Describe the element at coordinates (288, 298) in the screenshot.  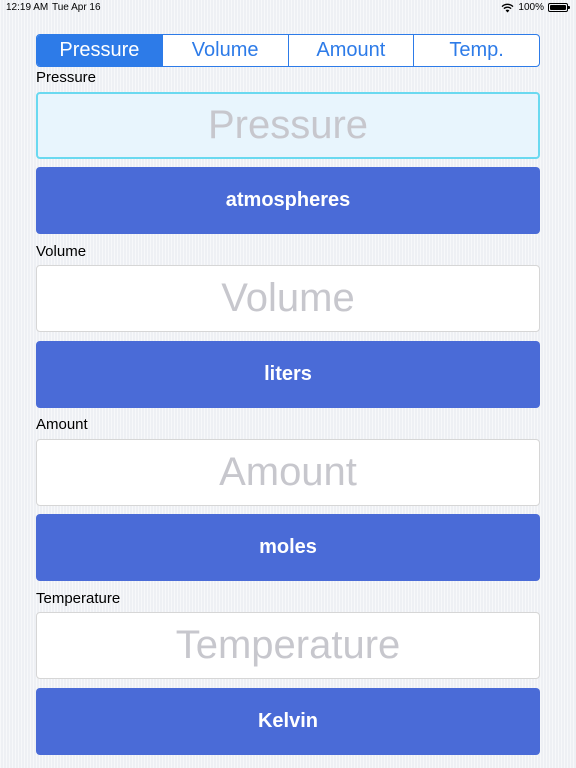
I see `volume-field` at that location.